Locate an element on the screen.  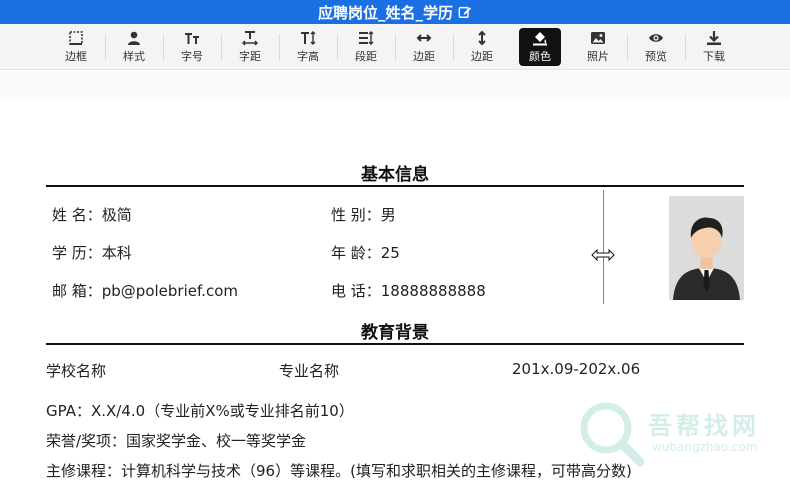
gpa-line: GPA：X.X/4.0（专业前X%或专业排名前10） is located at coordinates (200, 410).